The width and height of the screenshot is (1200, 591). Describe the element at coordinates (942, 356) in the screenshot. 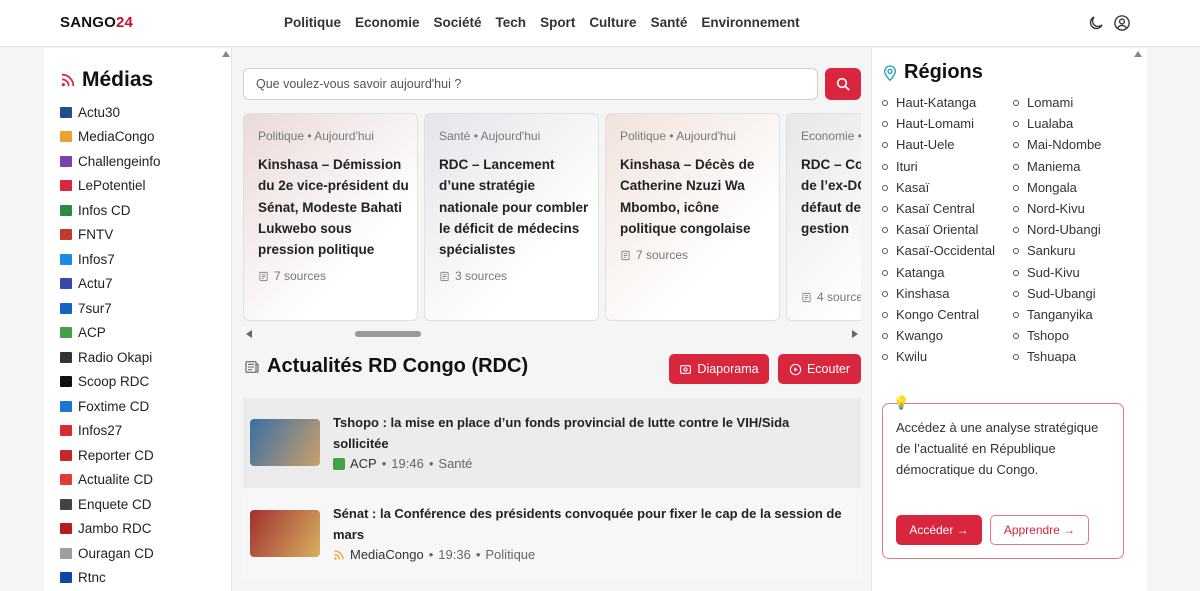

I see `region-item: Kwilu` at that location.